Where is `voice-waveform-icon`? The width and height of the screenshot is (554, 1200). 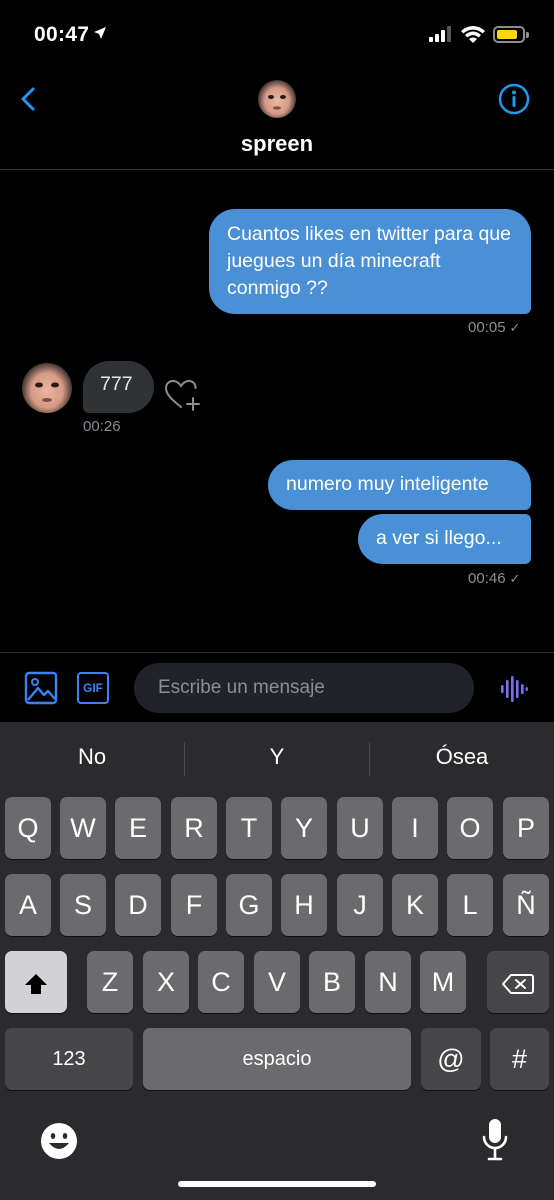
voice-waveform-icon is located at coordinates (514, 689).